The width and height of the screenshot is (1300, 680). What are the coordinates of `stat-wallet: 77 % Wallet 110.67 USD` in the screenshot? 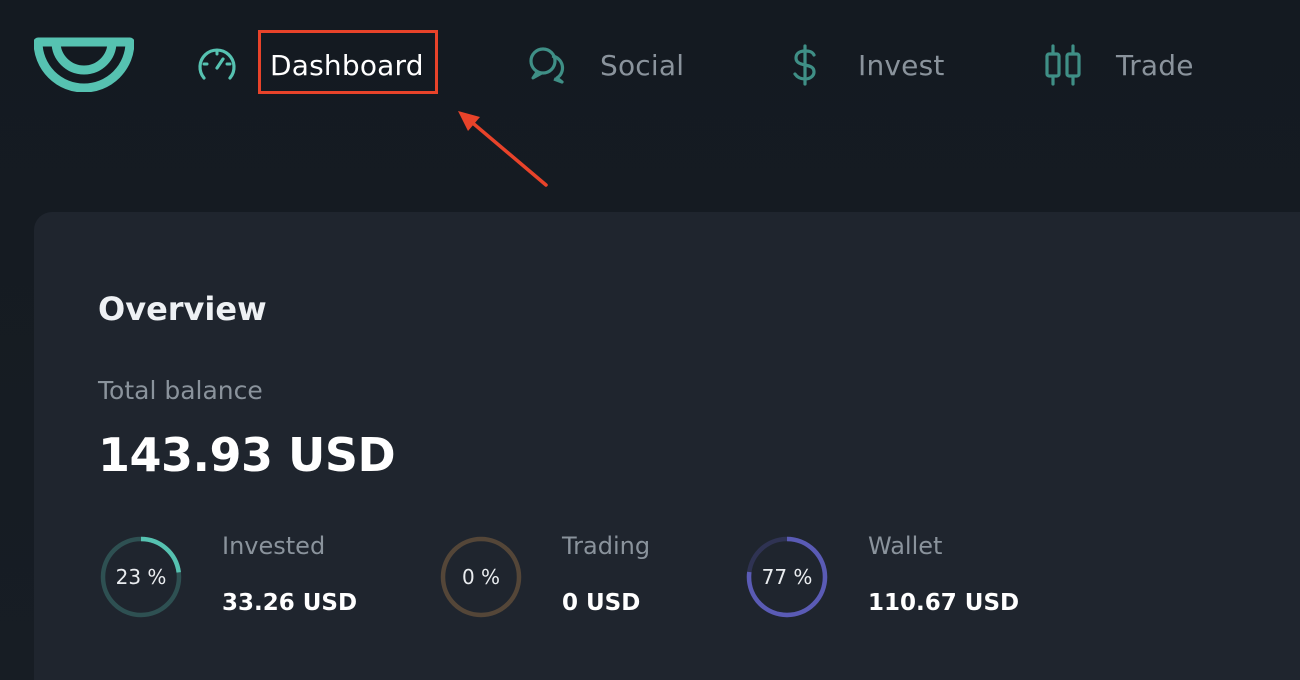 It's located at (904, 582).